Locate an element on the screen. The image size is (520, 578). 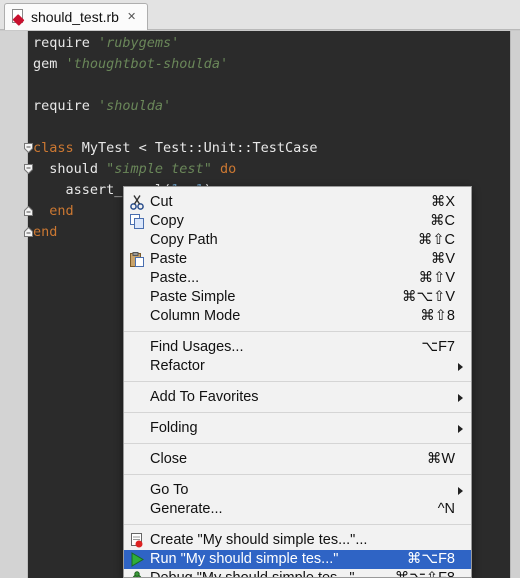
code-line: class MyTest < Test::Unit::TestCase is located at coordinates (175, 148).